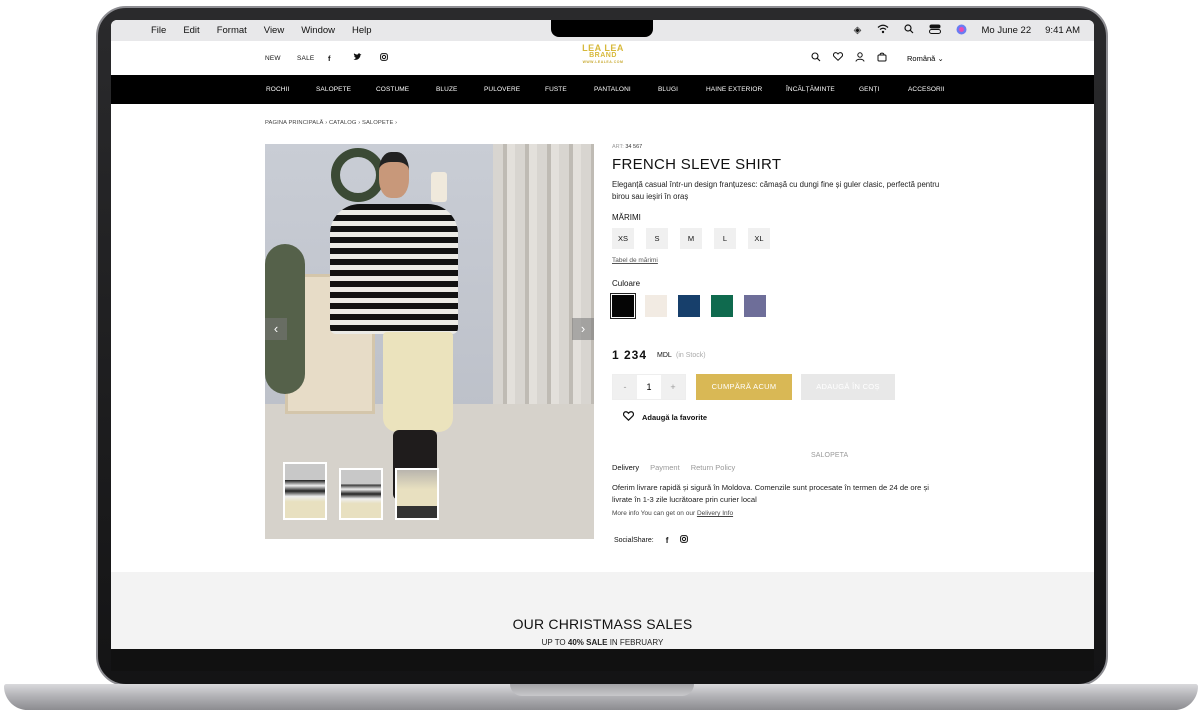  I want to click on nav-item-accesorii: ACCESORII, so click(926, 89).